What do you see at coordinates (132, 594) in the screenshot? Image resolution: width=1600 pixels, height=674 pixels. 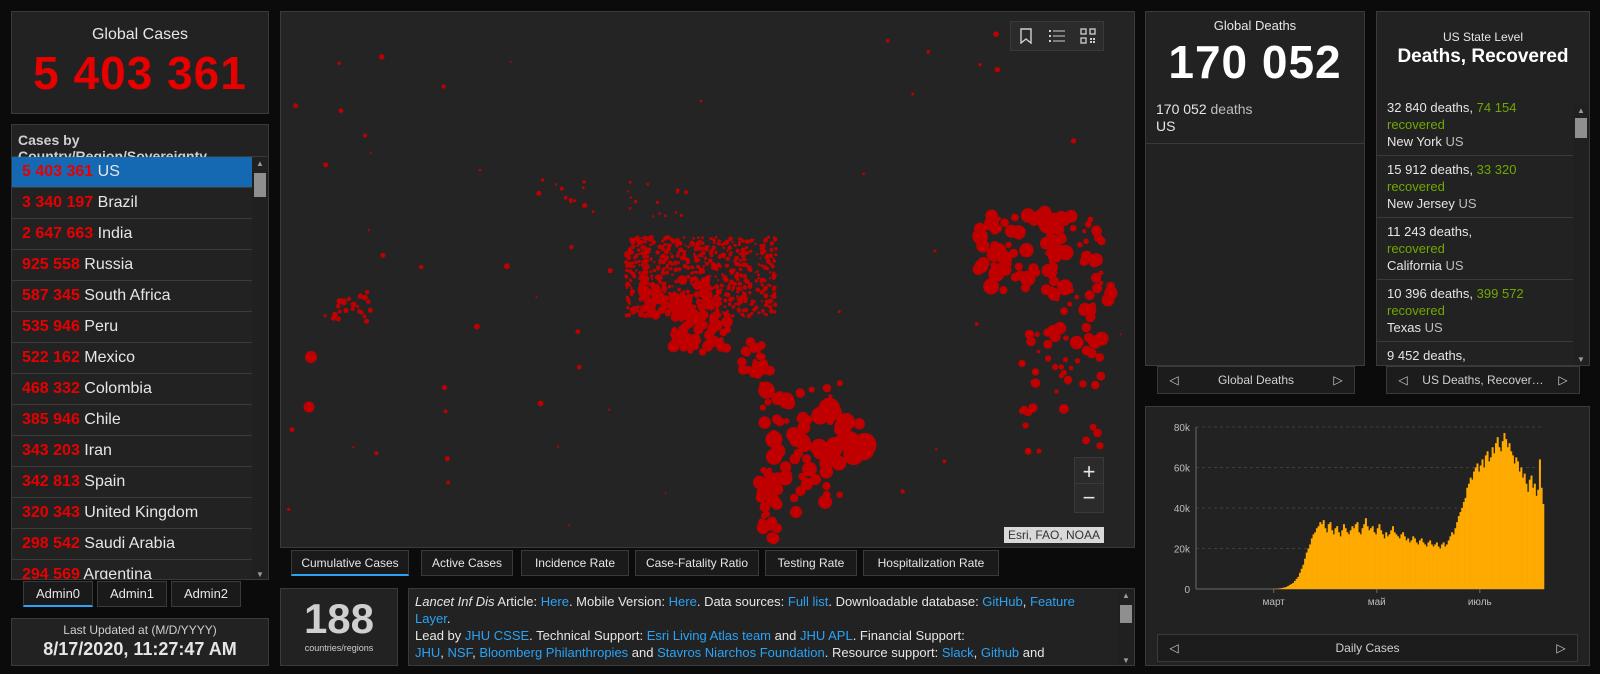 I see `tab-admin1: Admin1` at bounding box center [132, 594].